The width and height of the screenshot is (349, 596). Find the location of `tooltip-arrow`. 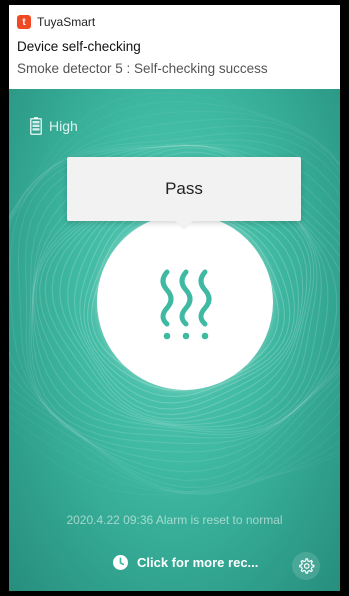

tooltip-arrow is located at coordinates (184, 225).